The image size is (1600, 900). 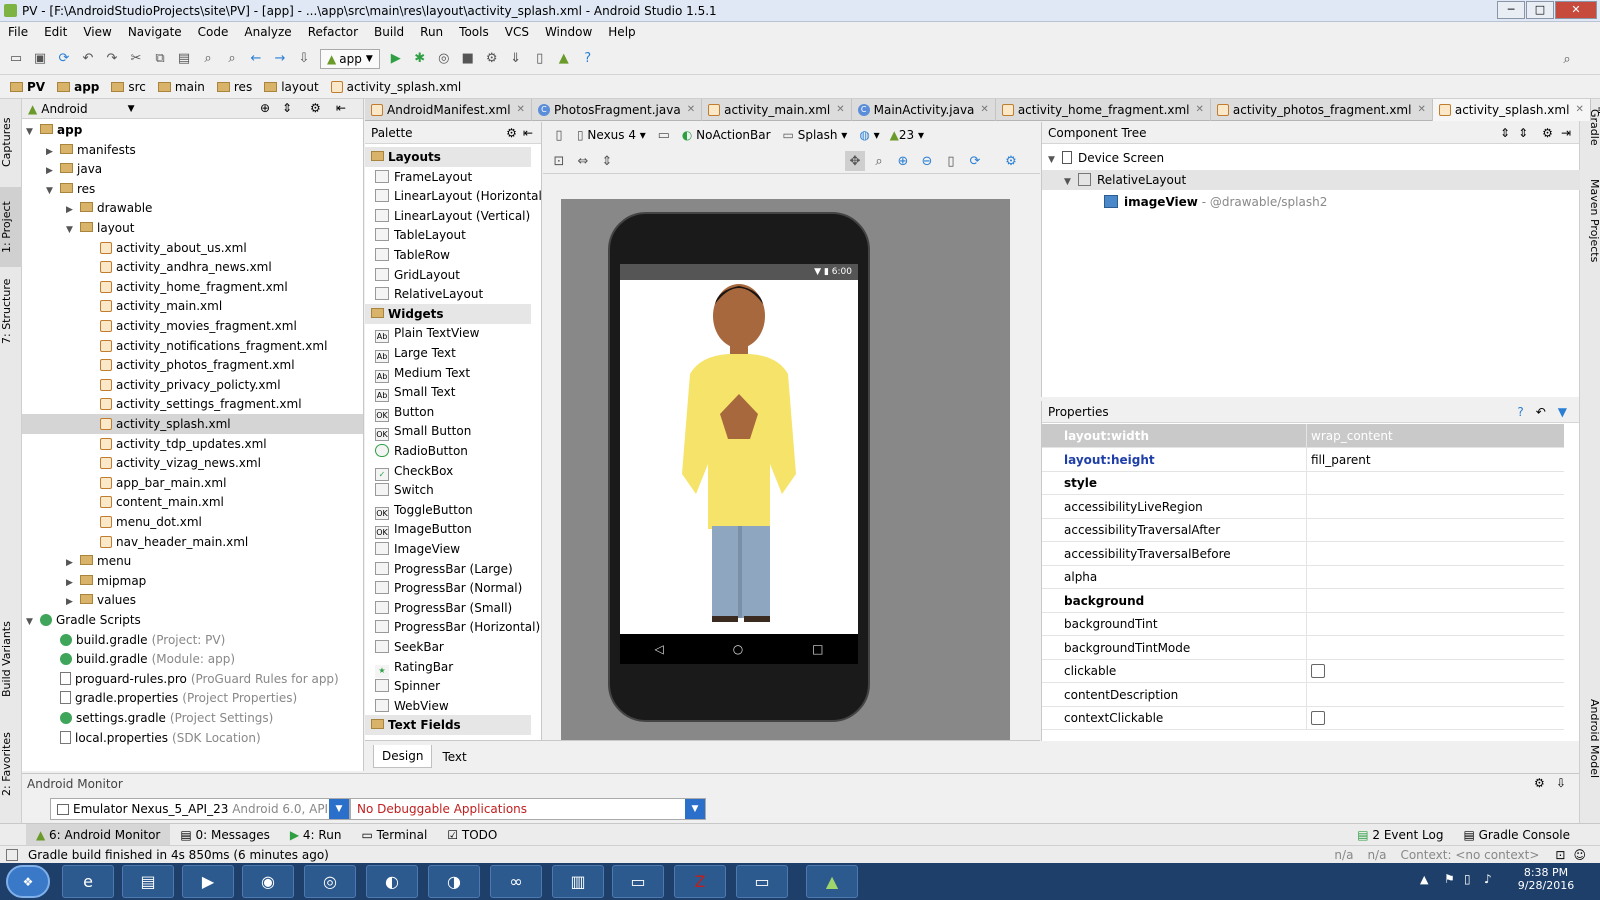 What do you see at coordinates (855, 161) in the screenshot?
I see `pan-icon: ✥` at bounding box center [855, 161].